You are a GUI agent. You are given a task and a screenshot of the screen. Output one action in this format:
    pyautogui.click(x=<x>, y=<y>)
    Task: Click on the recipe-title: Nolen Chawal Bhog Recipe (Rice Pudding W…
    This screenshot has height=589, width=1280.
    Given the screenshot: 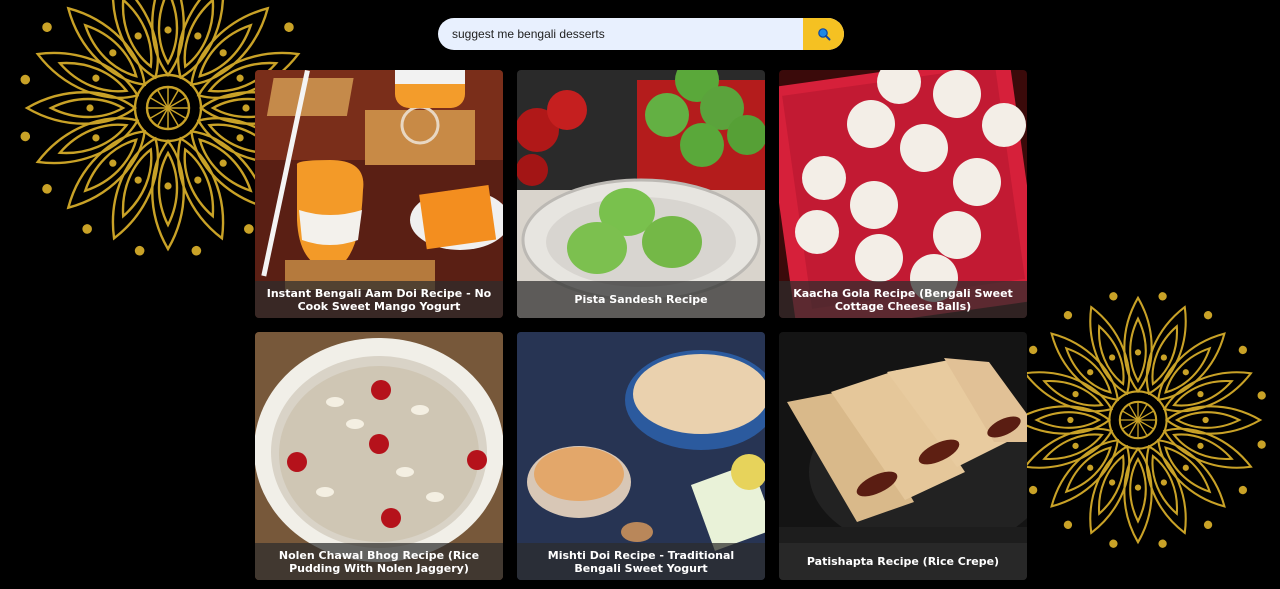 What is the action you would take?
    pyautogui.click(x=379, y=561)
    